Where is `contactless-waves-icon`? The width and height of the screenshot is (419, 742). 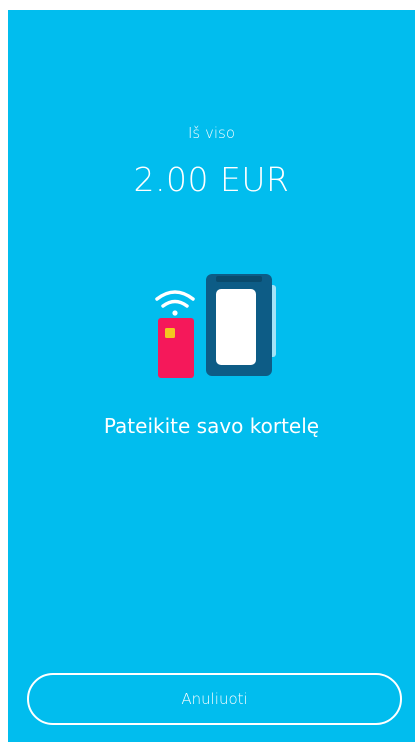 contactless-waves-icon is located at coordinates (175, 303).